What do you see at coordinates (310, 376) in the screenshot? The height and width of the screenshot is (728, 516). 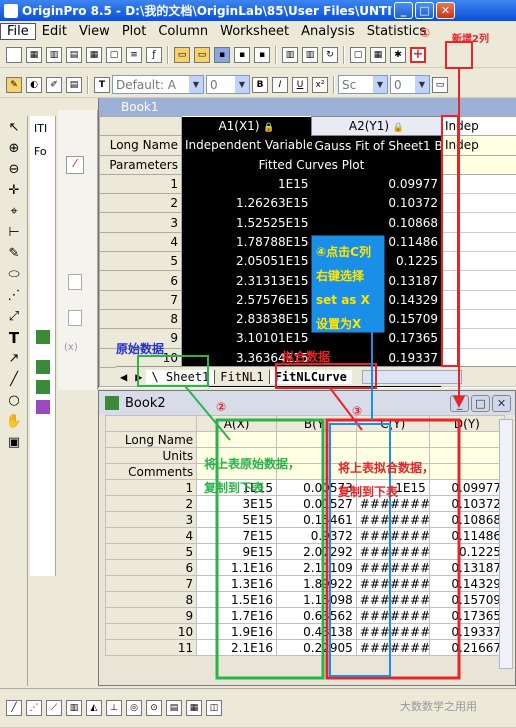 I see `tab-fitnlcurve: FitNLCurve` at bounding box center [310, 376].